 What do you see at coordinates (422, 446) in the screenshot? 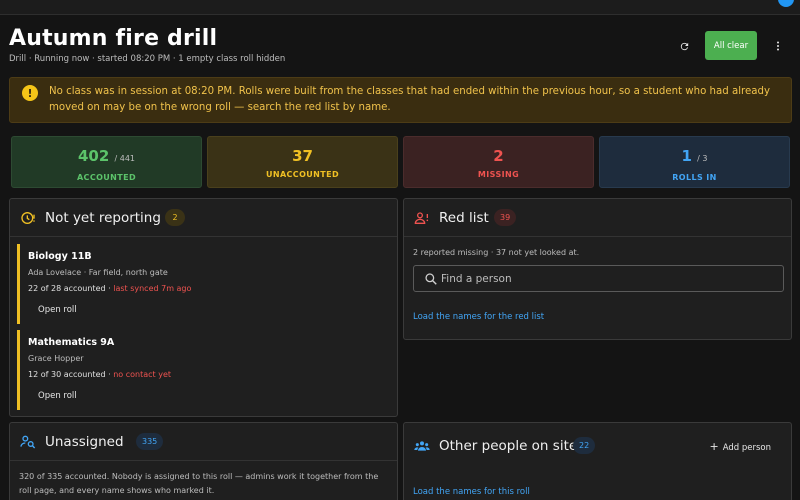
I see `group-icon` at bounding box center [422, 446].